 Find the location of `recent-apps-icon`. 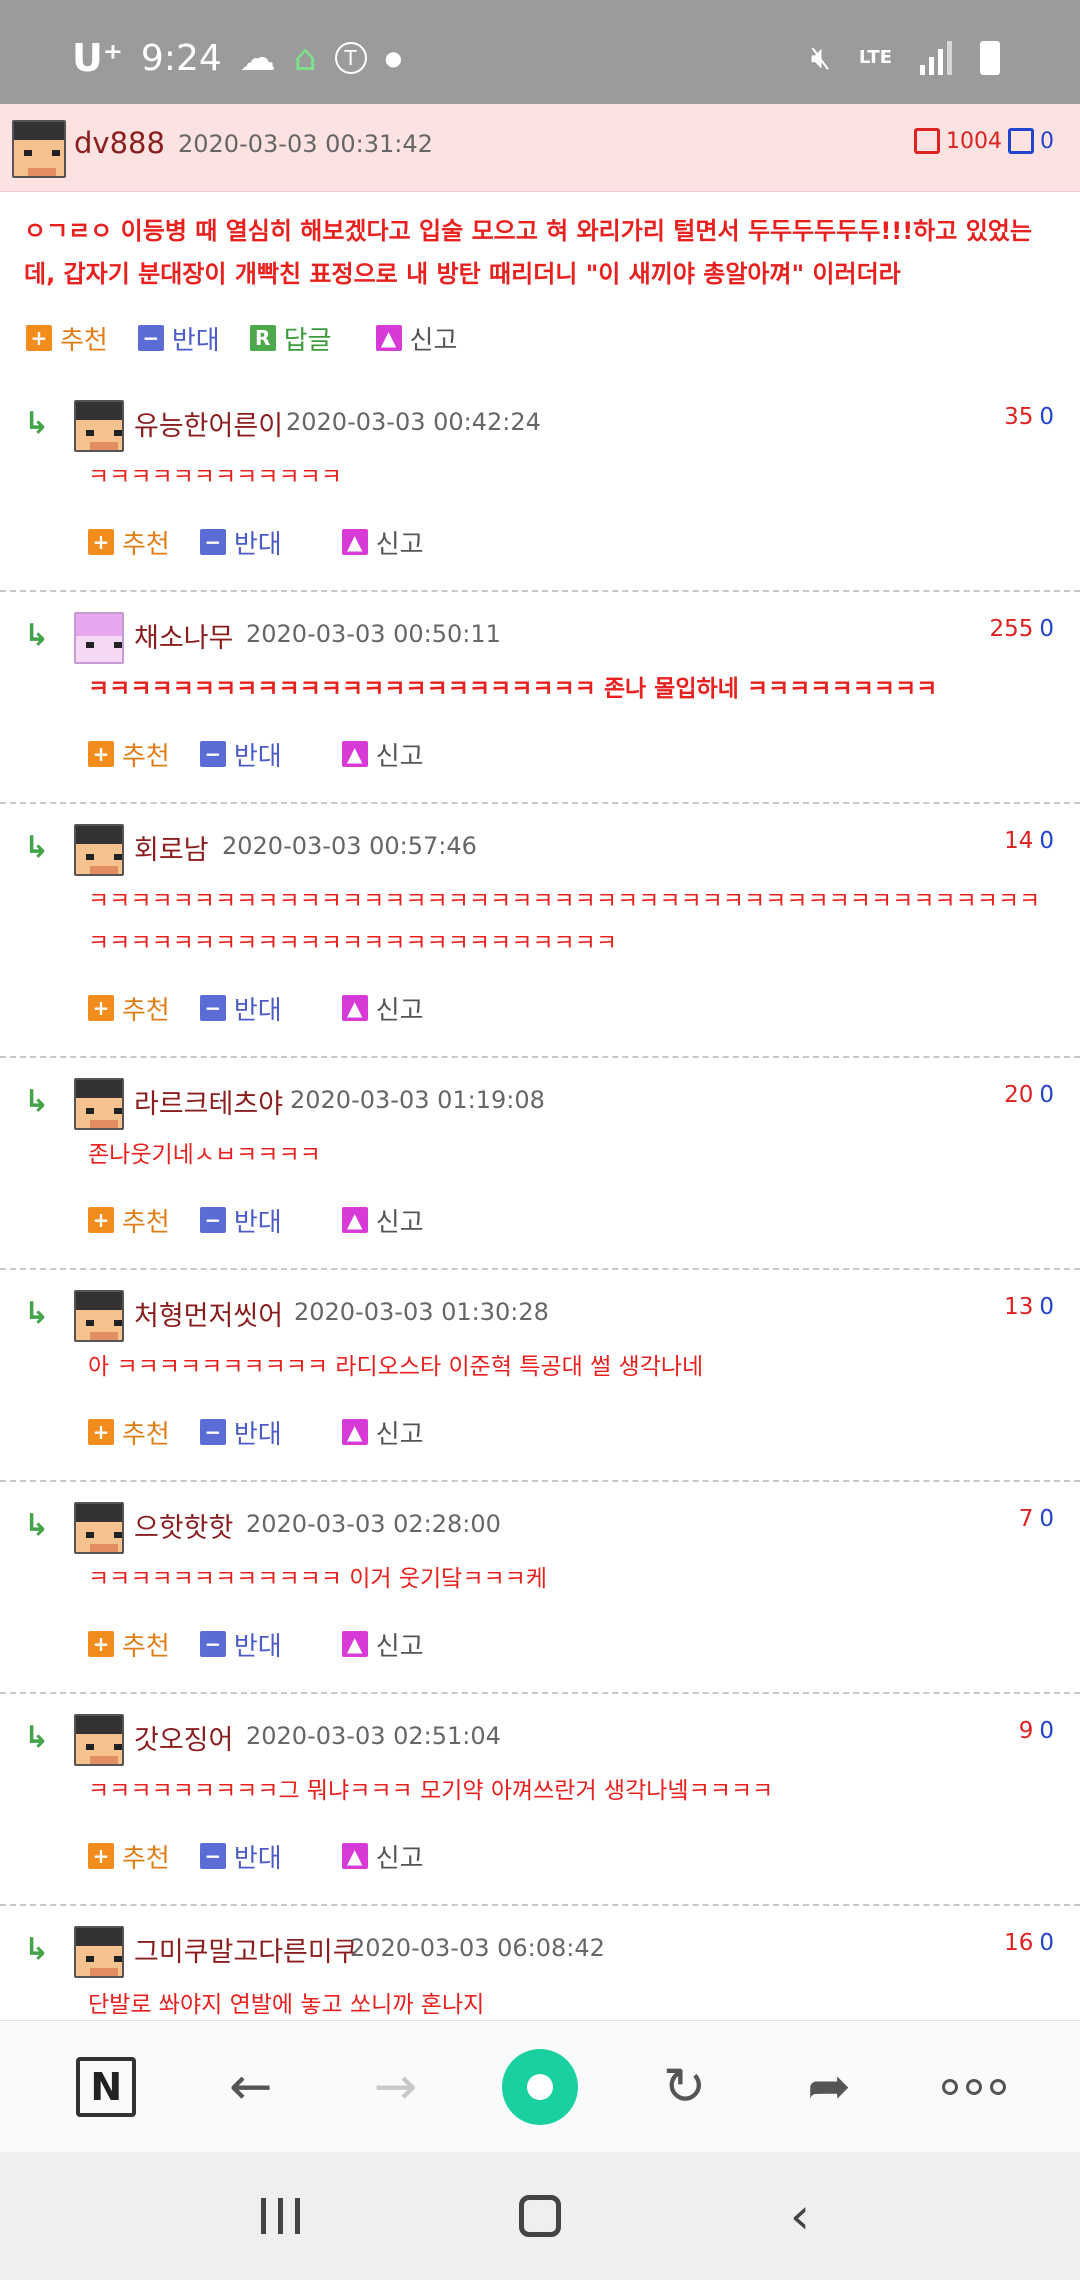

recent-apps-icon is located at coordinates (280, 2216).